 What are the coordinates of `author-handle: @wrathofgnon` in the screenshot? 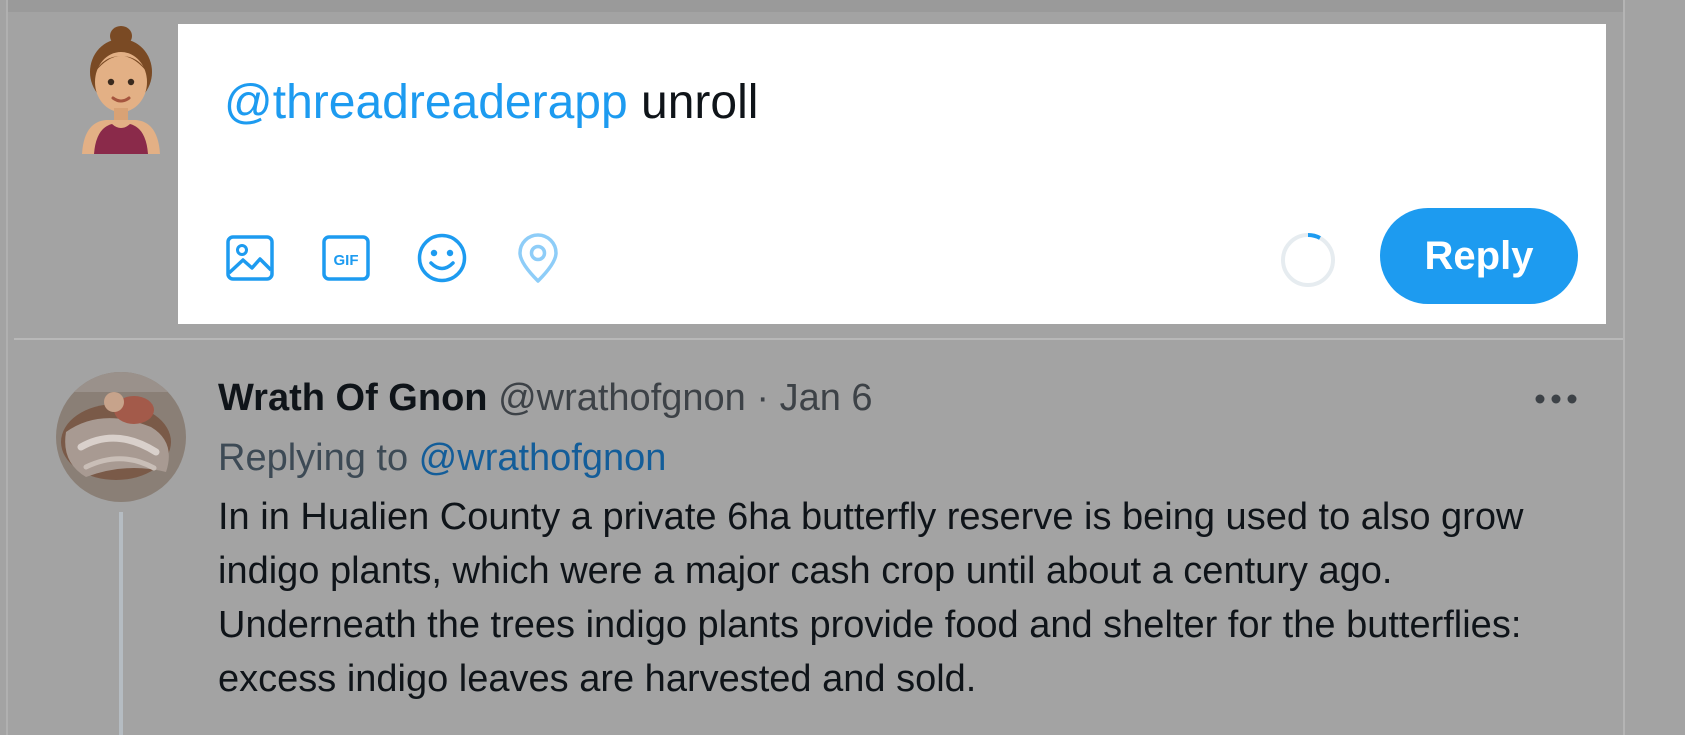 It's located at (622, 398).